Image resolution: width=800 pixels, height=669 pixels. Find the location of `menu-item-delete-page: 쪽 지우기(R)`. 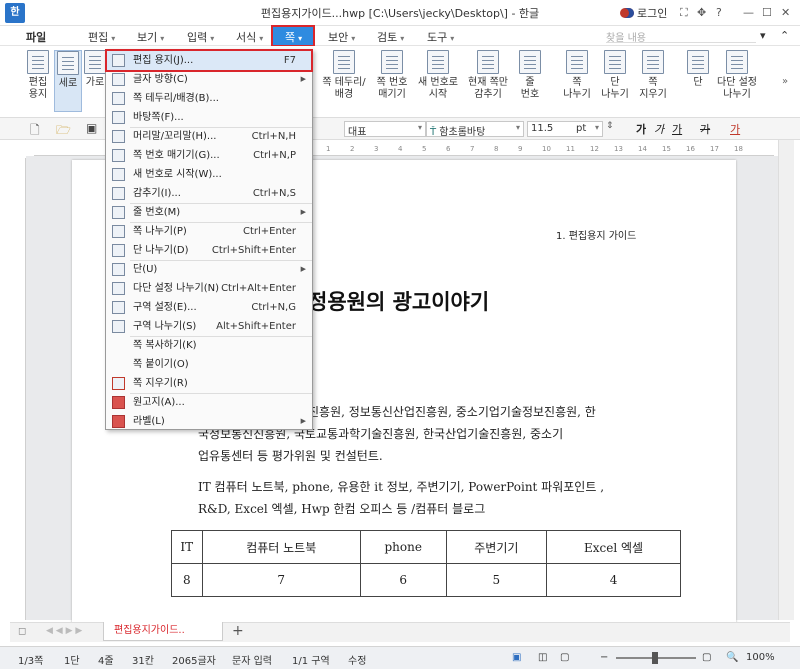

menu-item-delete-page: 쪽 지우기(R) is located at coordinates (209, 383).